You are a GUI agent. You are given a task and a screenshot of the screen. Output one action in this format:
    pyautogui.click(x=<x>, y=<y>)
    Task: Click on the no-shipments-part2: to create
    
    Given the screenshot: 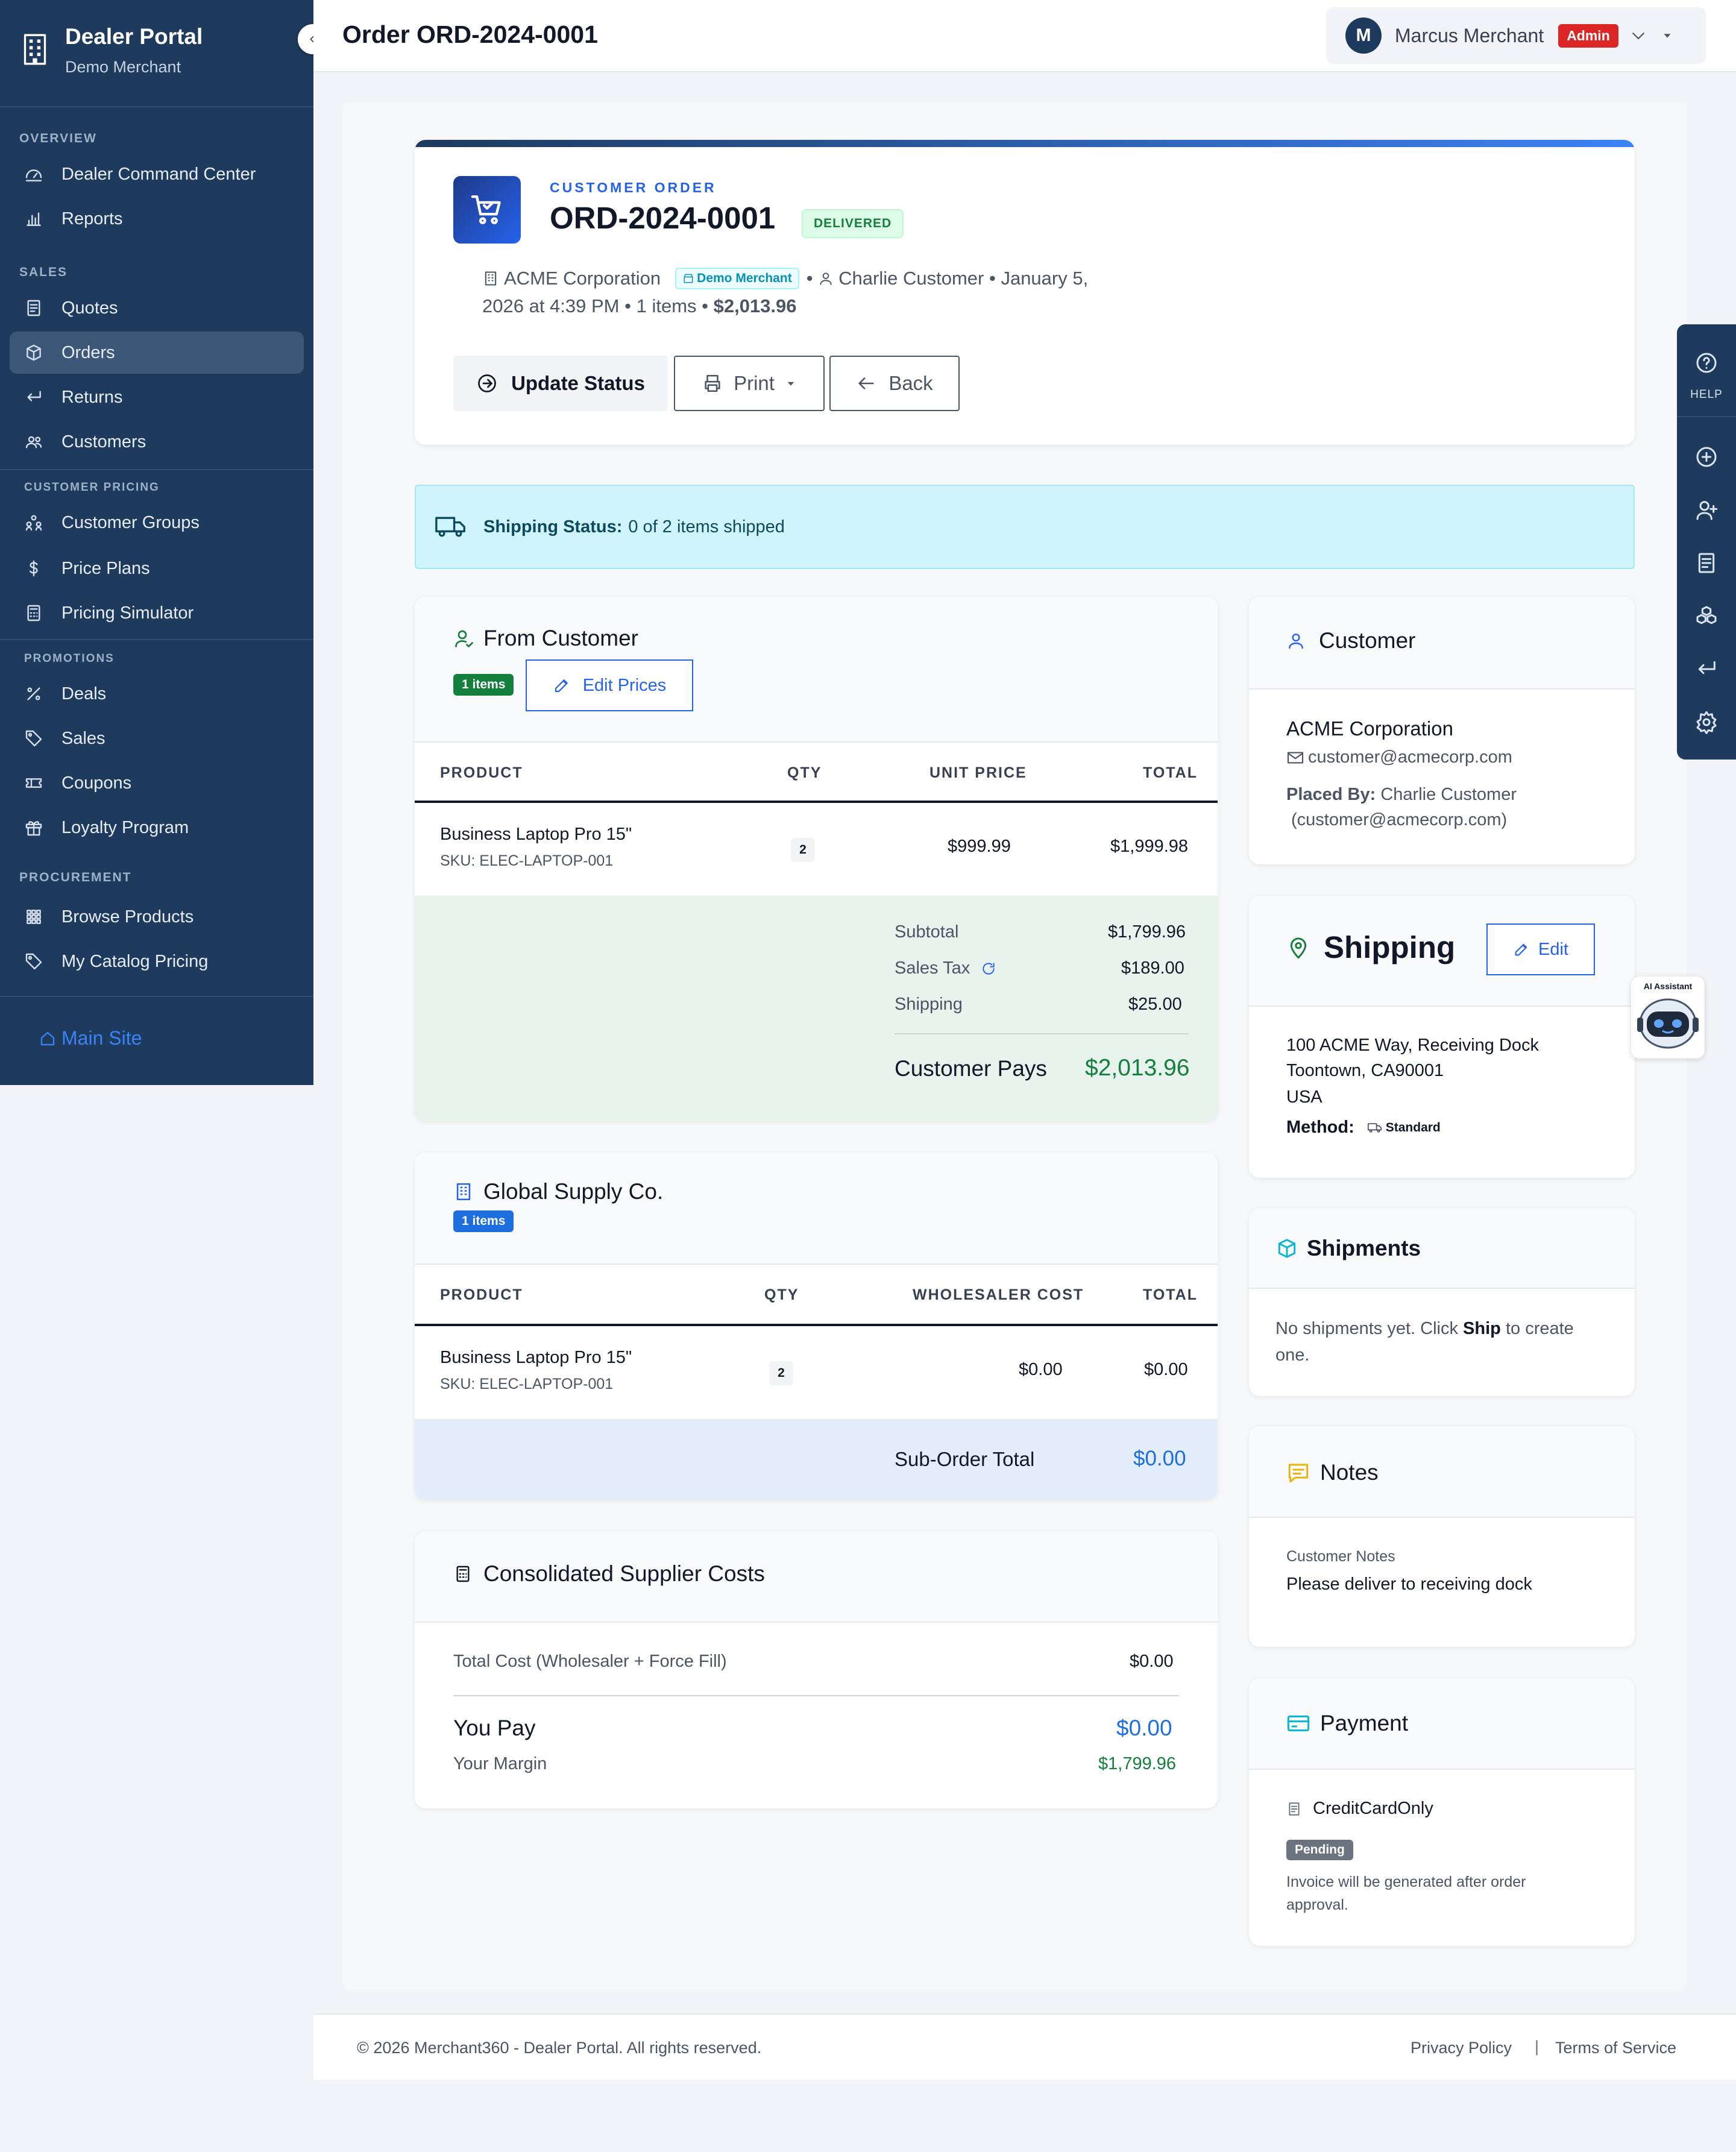 What is the action you would take?
    pyautogui.click(x=1537, y=1328)
    